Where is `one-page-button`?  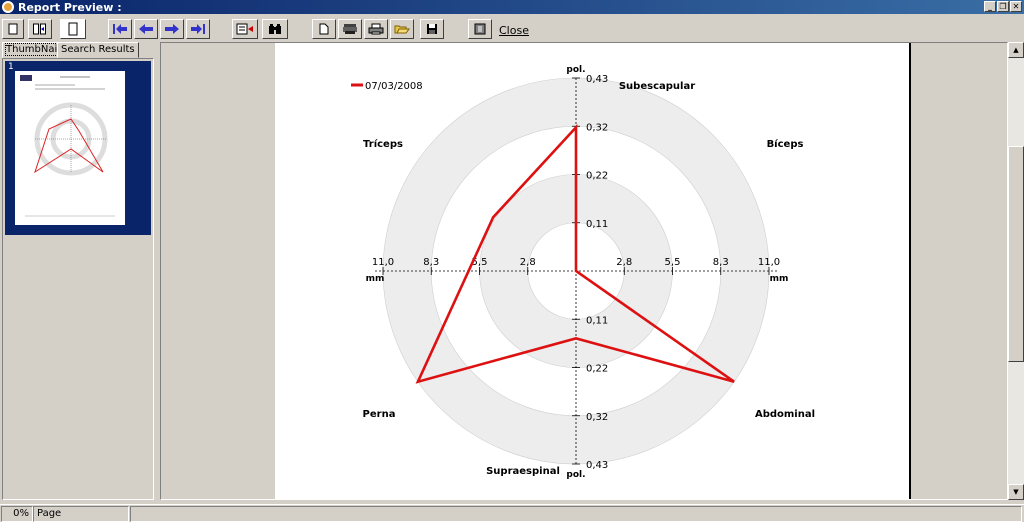
one-page-button is located at coordinates (13, 29).